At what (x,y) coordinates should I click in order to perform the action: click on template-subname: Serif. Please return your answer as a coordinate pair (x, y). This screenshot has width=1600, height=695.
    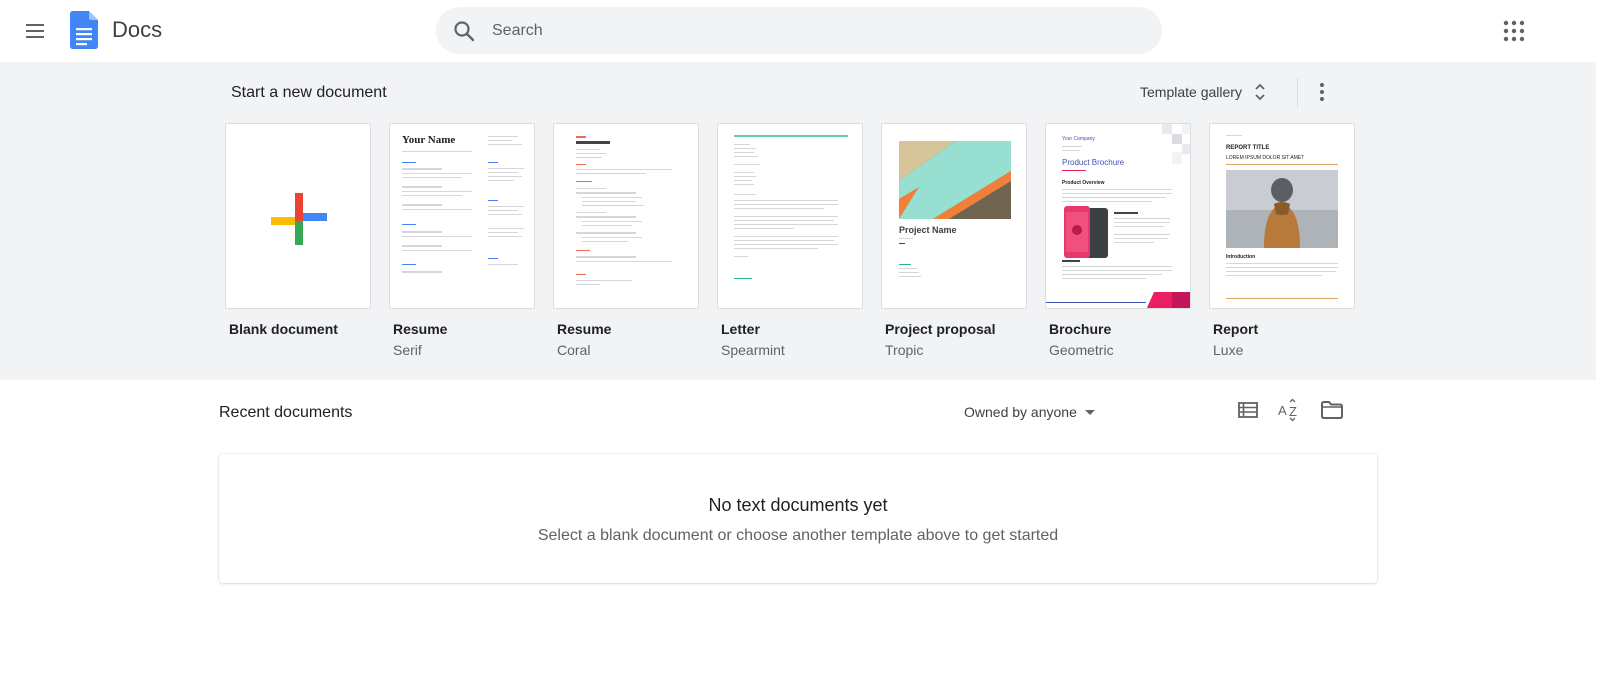
    Looking at the image, I should click on (407, 350).